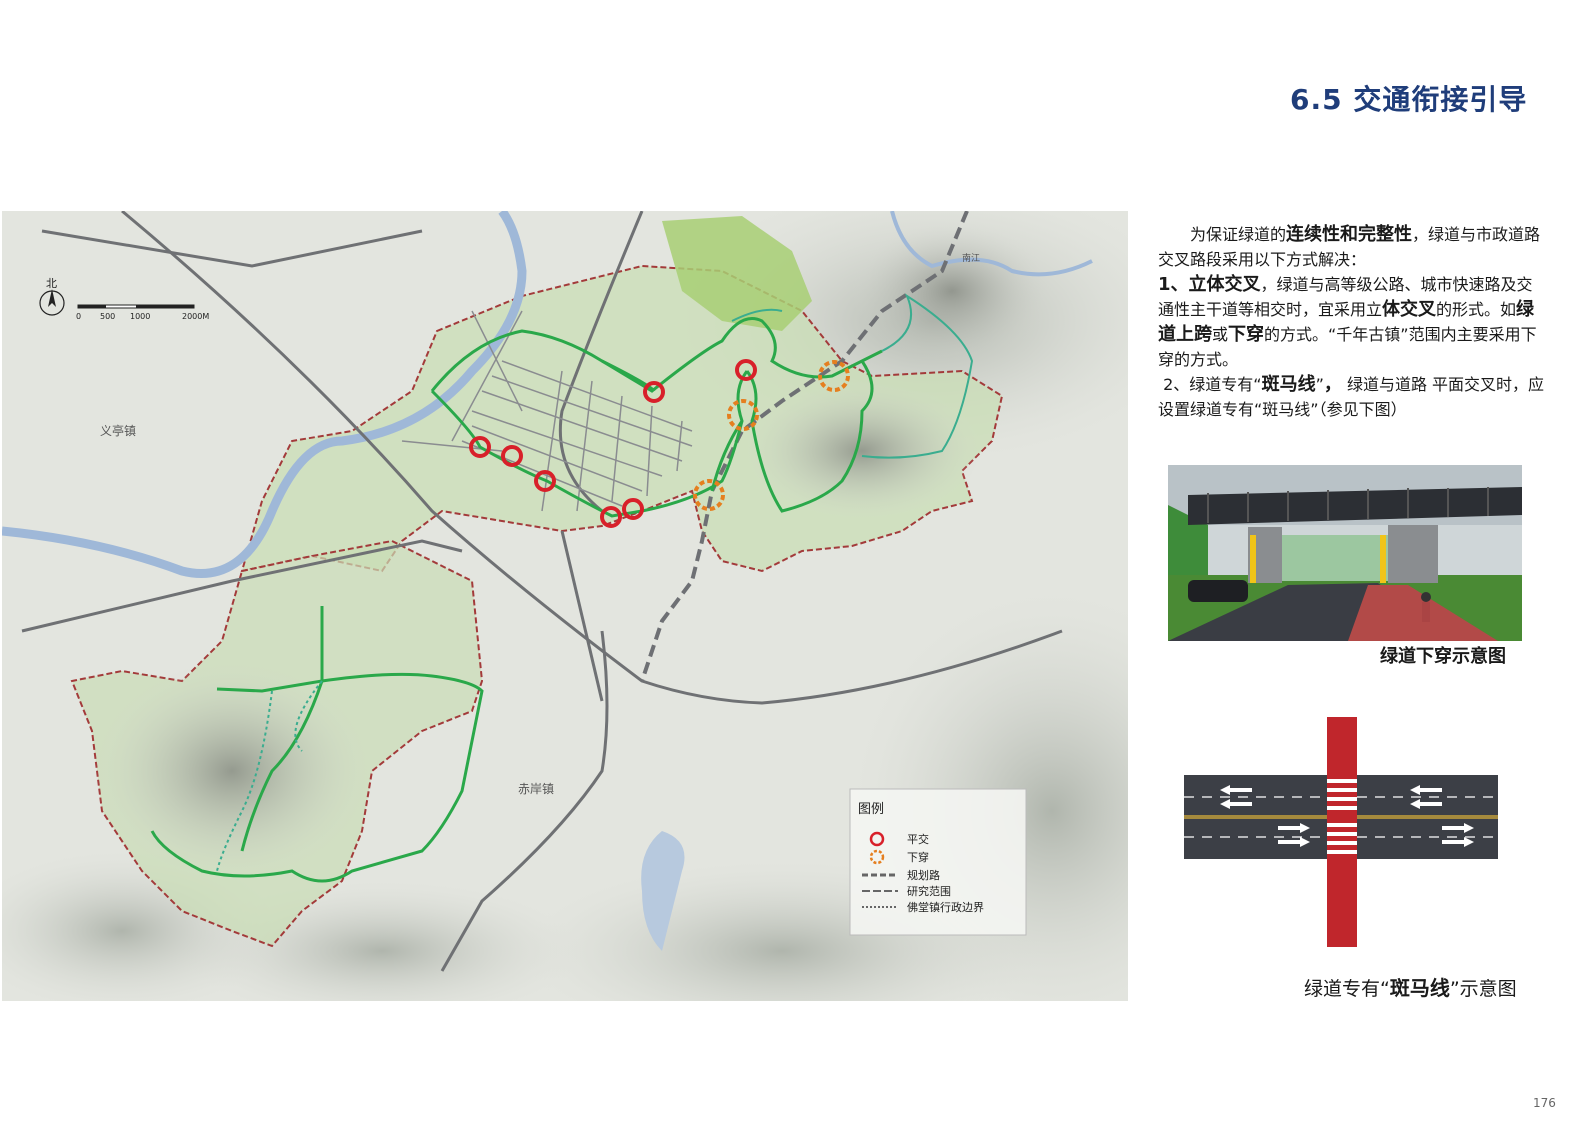 This screenshot has height=1122, width=1588. Describe the element at coordinates (107, 316) in the screenshot. I see `scale-label: 500` at that location.